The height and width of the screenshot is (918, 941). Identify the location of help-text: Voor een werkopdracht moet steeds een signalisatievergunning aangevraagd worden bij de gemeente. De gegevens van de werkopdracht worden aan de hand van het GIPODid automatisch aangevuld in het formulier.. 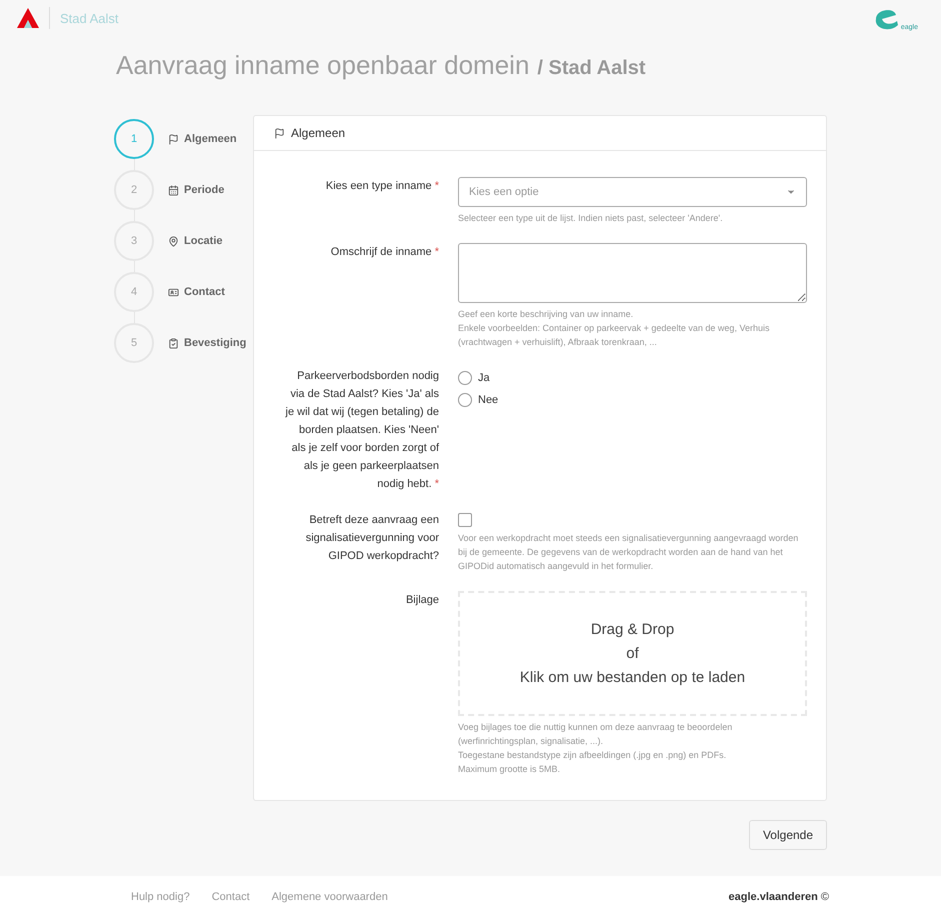
(629, 552).